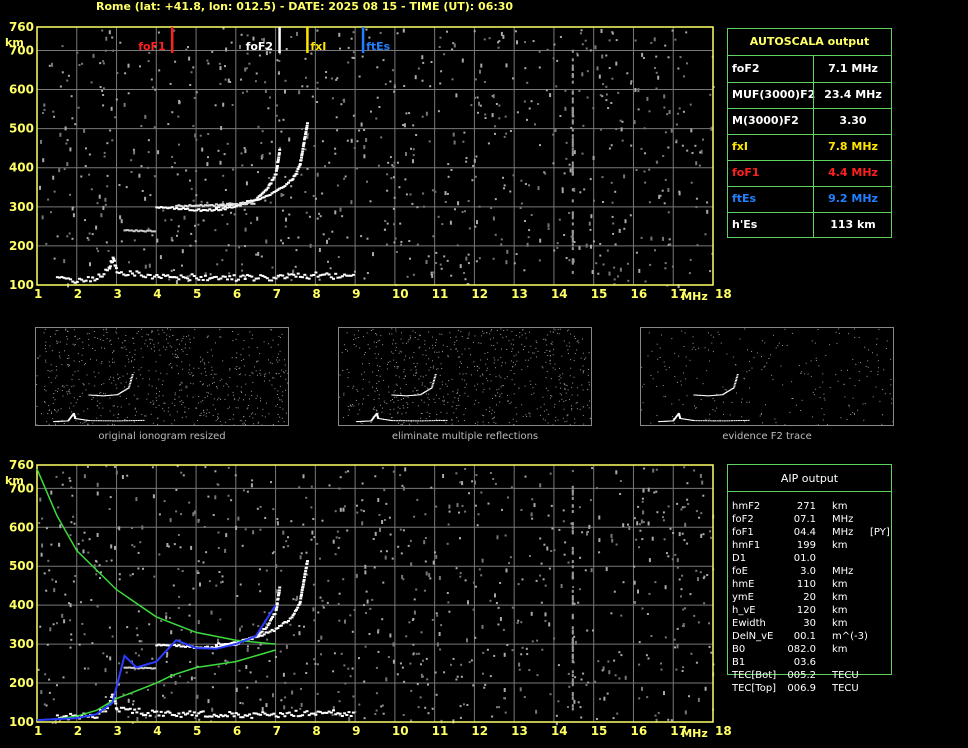  I want to click on y-tick-label: 760, so click(21, 27).